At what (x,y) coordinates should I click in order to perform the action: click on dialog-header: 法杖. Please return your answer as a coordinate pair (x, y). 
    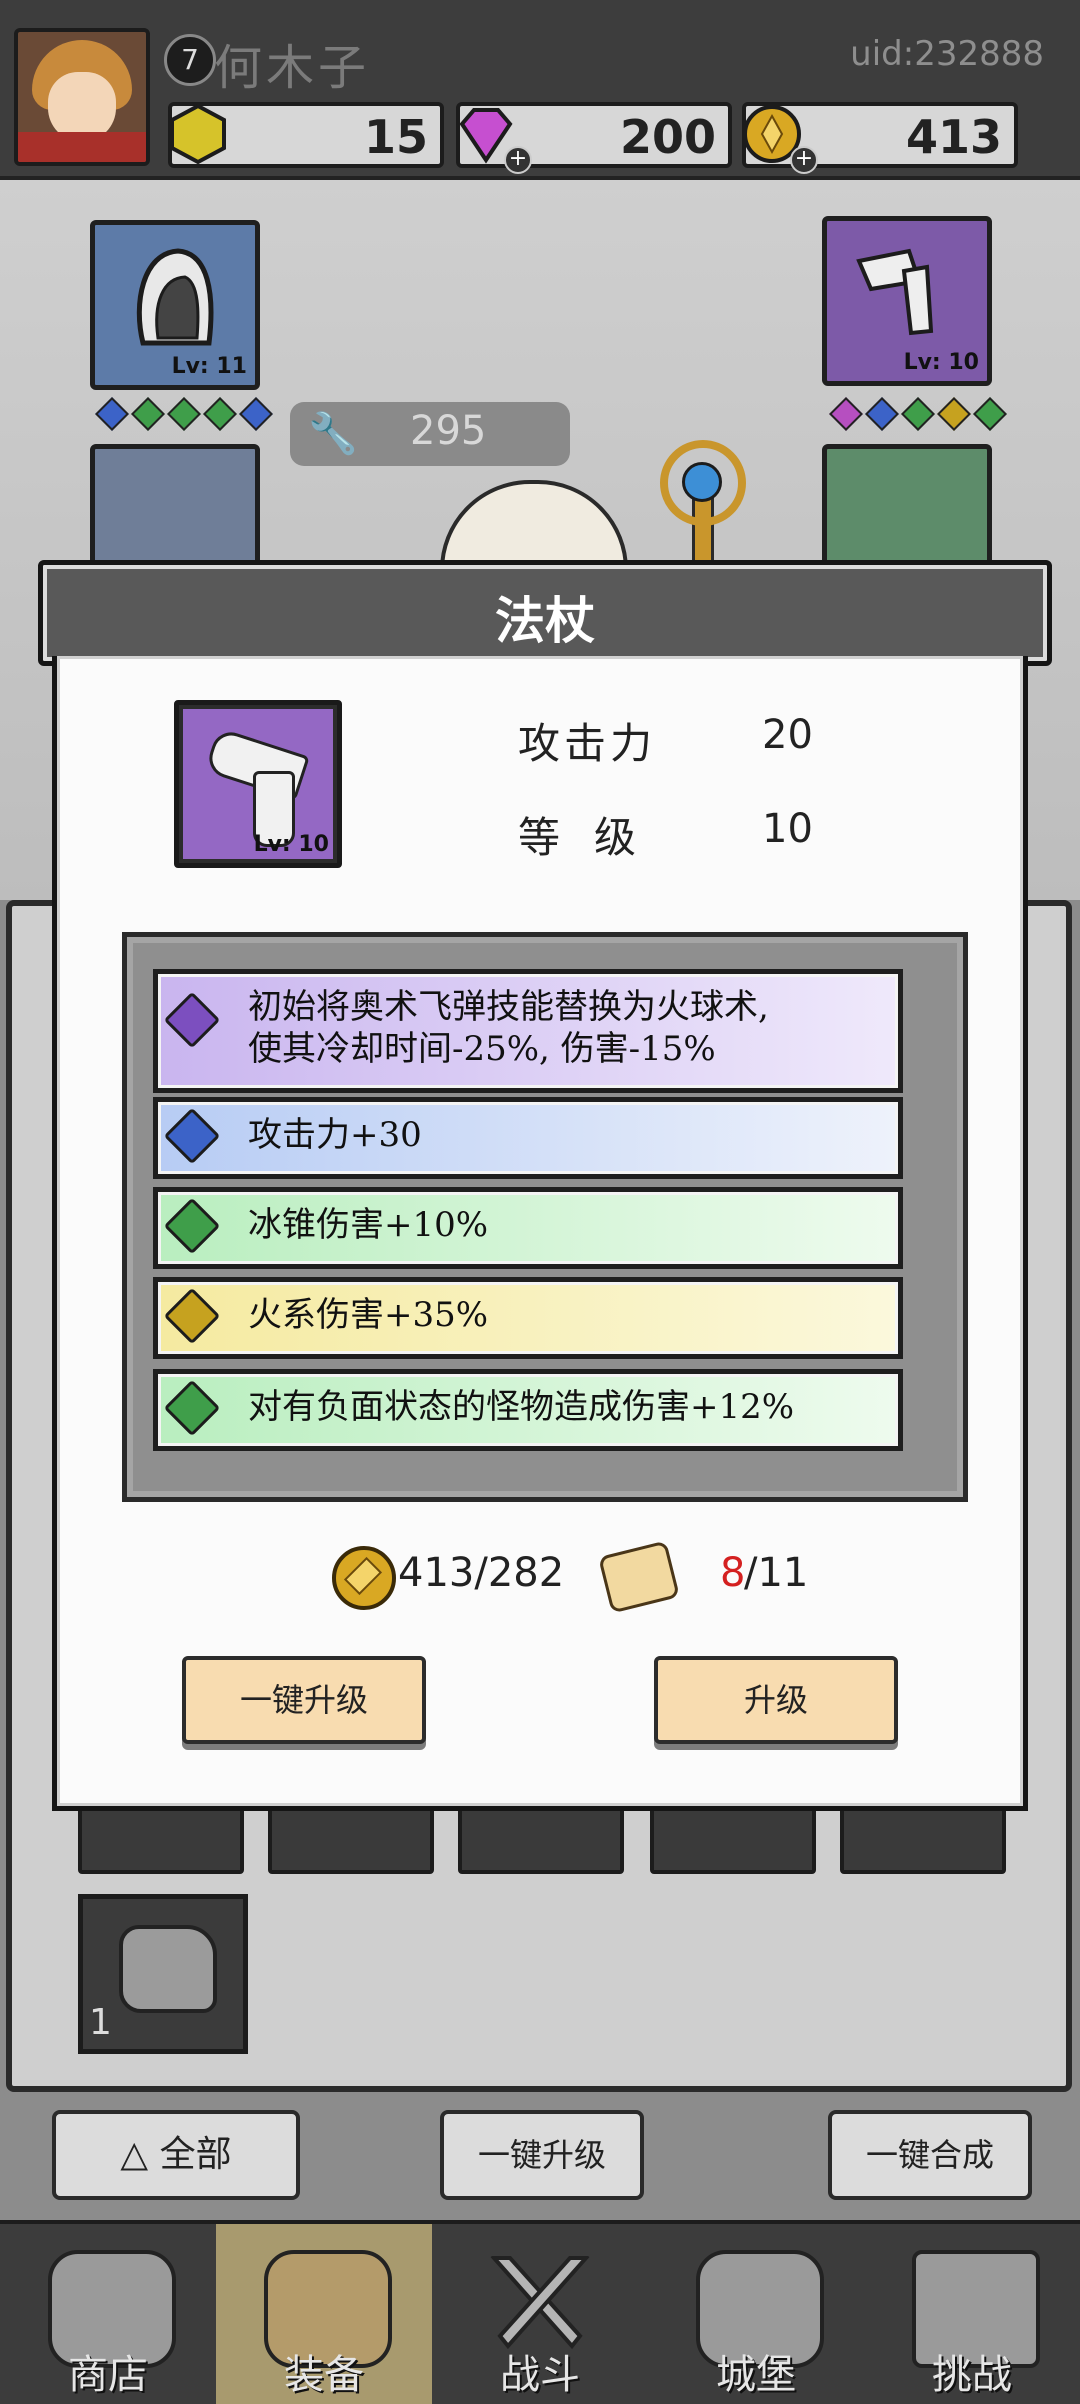
    Looking at the image, I should click on (545, 613).